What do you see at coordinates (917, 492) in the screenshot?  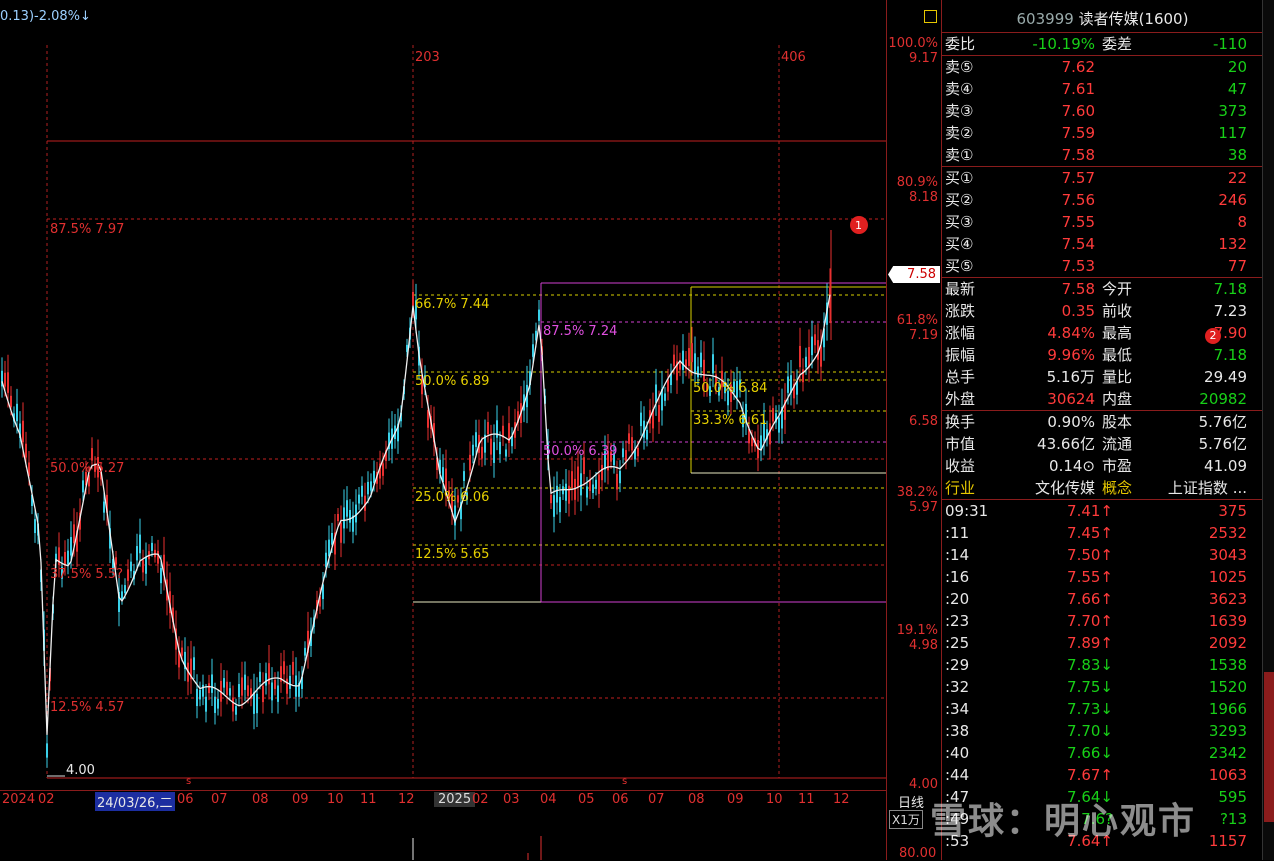 I see `axis-label: 38.2%` at bounding box center [917, 492].